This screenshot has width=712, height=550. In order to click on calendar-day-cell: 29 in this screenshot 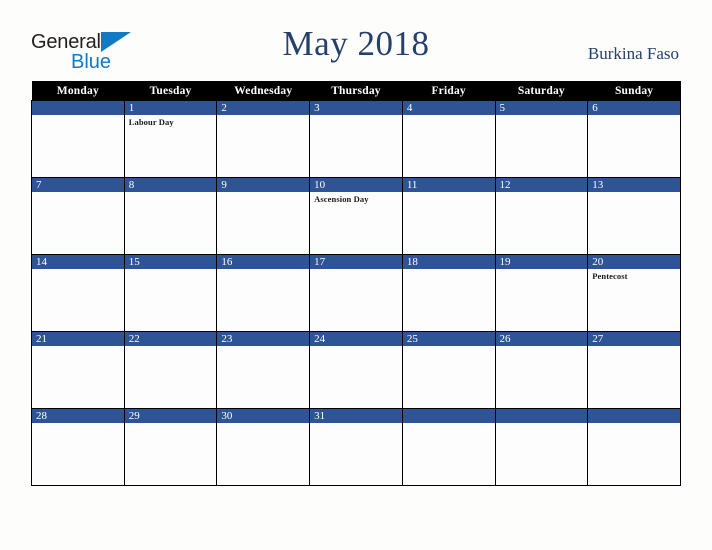, I will do `click(170, 447)`.